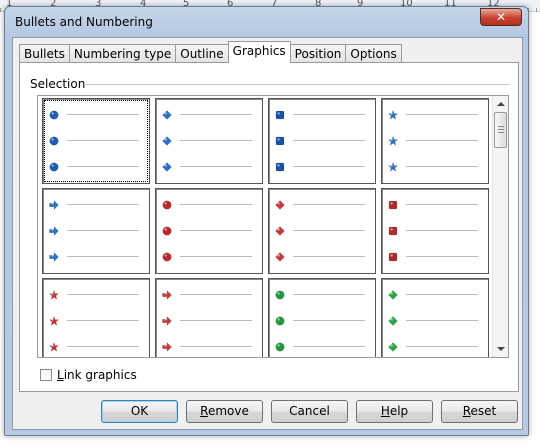 The image size is (540, 445). I want to click on scroll-thumb, so click(500, 130).